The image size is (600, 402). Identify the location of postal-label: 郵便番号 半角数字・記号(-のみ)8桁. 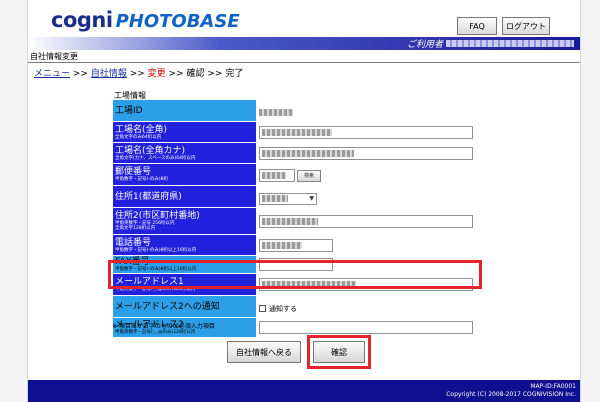
(184, 174).